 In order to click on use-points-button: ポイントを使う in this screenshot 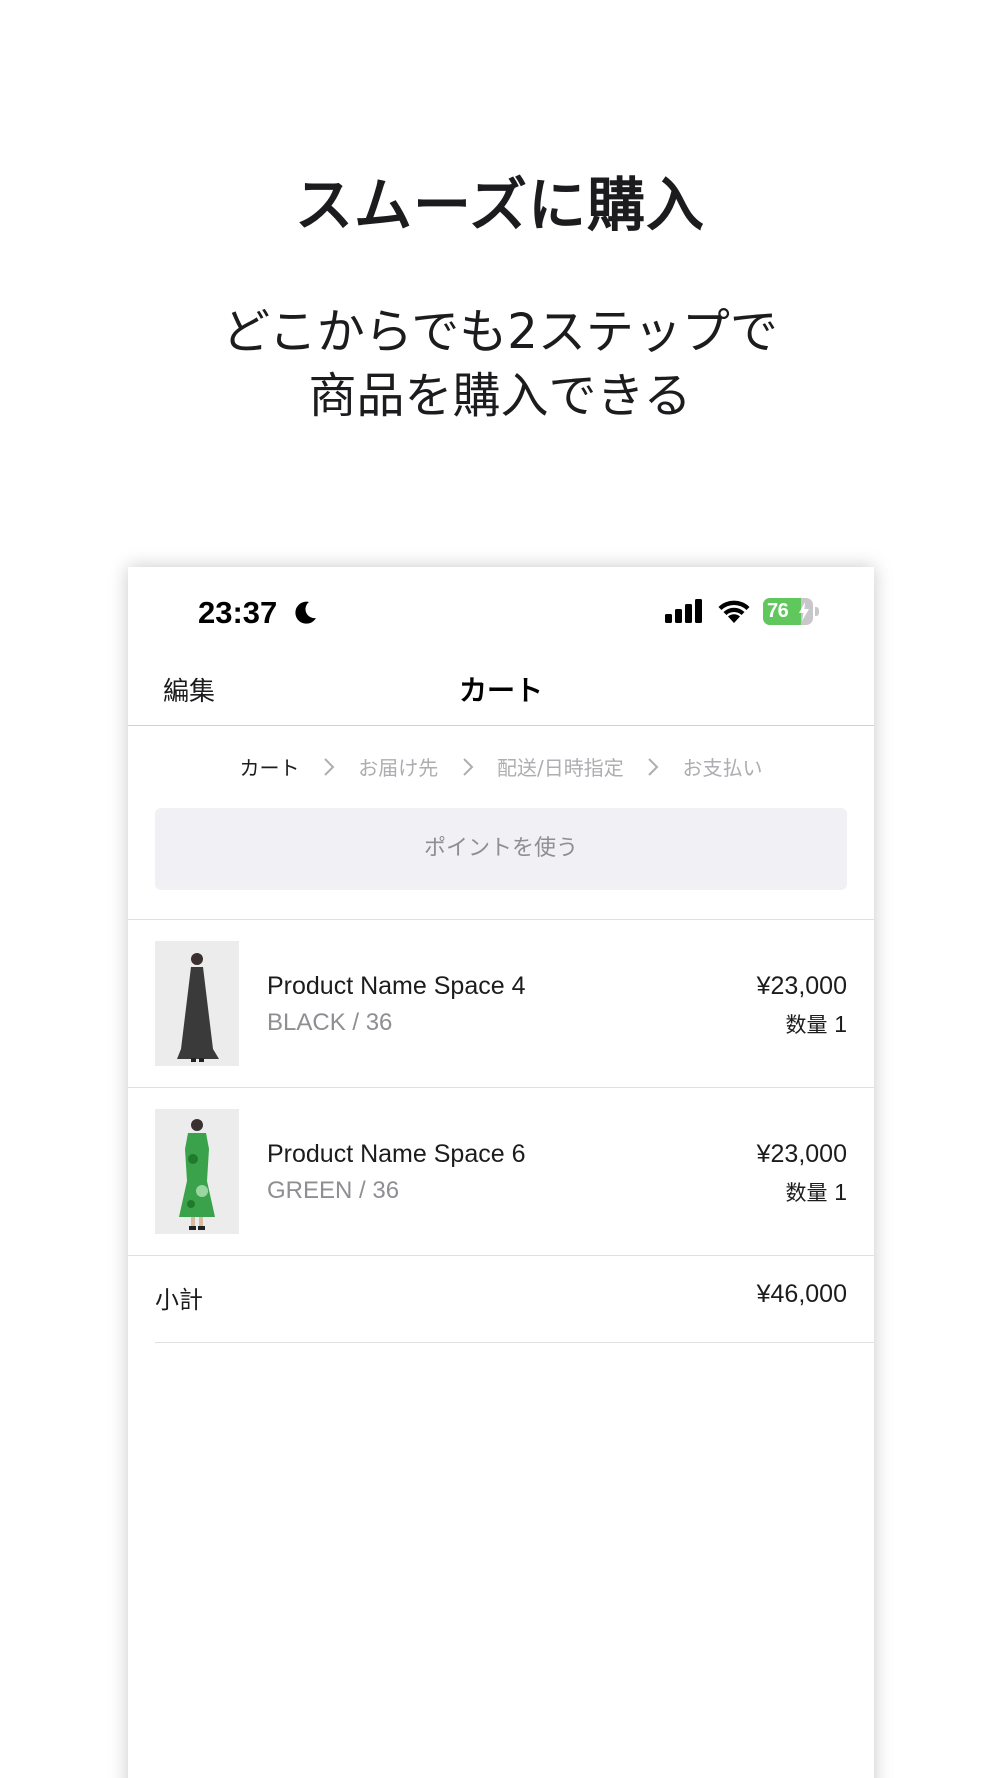, I will do `click(501, 849)`.